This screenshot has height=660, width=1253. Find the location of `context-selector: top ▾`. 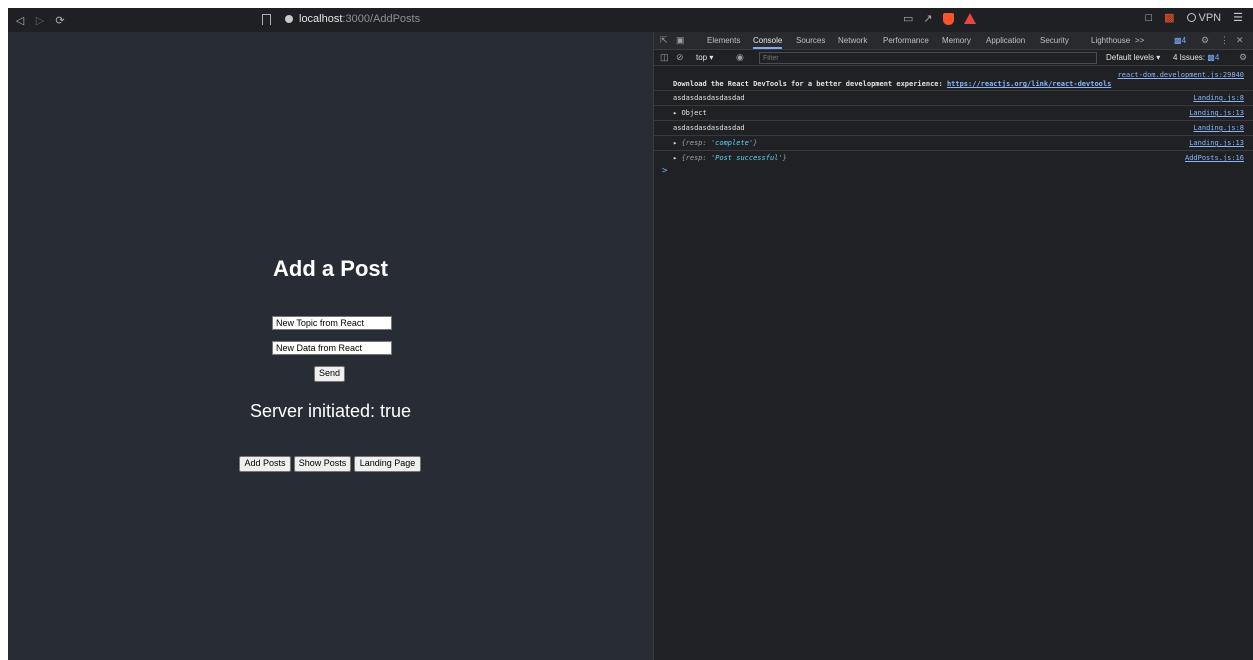

context-selector: top ▾ is located at coordinates (704, 57).